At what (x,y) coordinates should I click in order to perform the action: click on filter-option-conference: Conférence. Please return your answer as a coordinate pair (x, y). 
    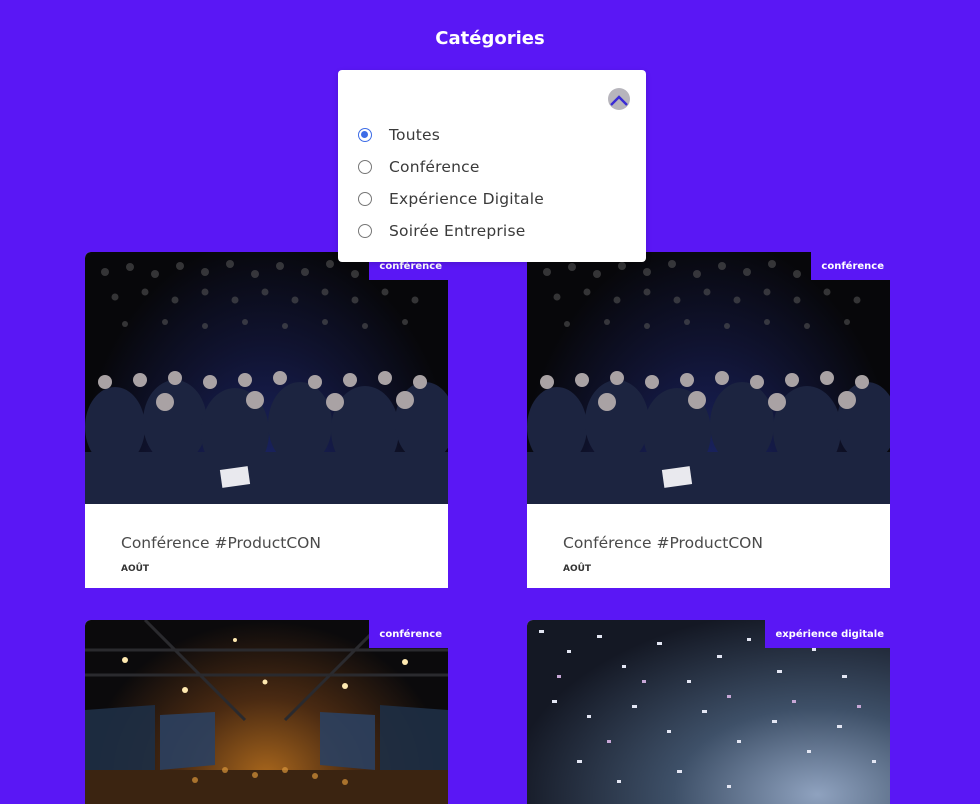
    Looking at the image, I should click on (419, 167).